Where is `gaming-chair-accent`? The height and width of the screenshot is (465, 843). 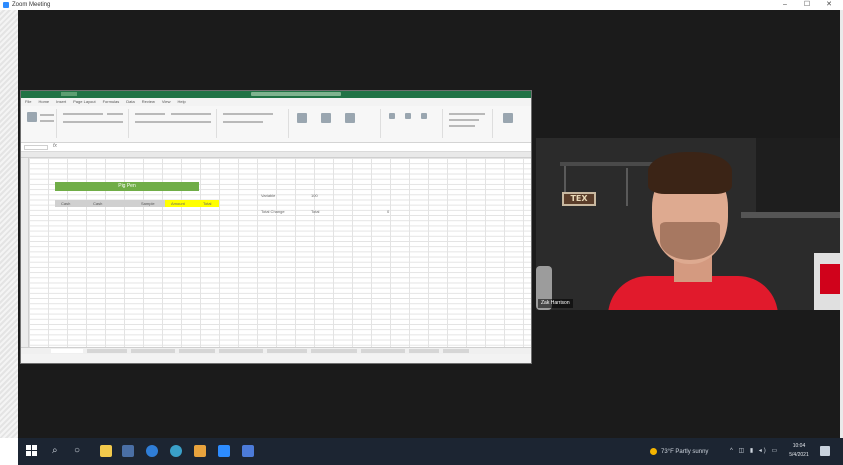
gaming-chair-accent is located at coordinates (830, 279).